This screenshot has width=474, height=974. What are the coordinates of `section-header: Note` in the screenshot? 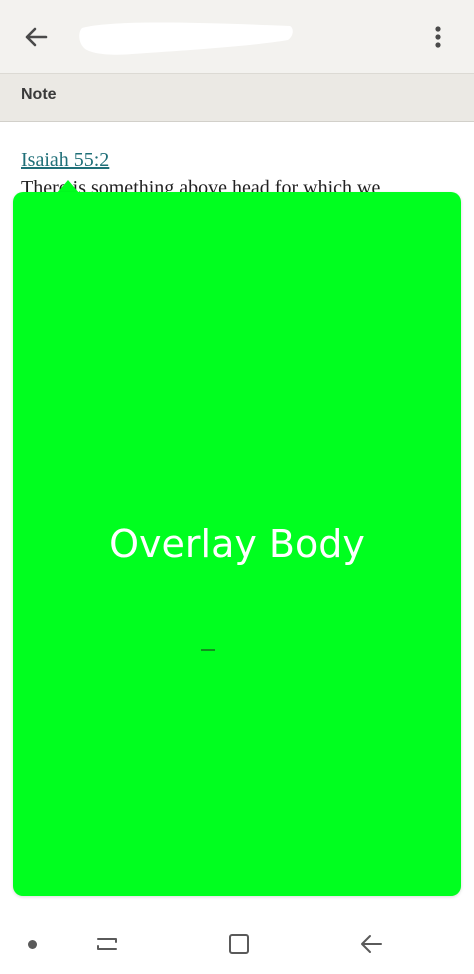 It's located at (237, 98).